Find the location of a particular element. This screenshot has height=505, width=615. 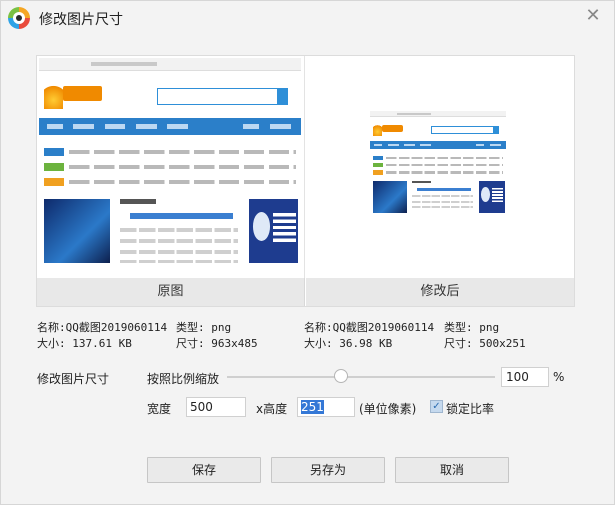

scale-slider-track is located at coordinates (361, 377).